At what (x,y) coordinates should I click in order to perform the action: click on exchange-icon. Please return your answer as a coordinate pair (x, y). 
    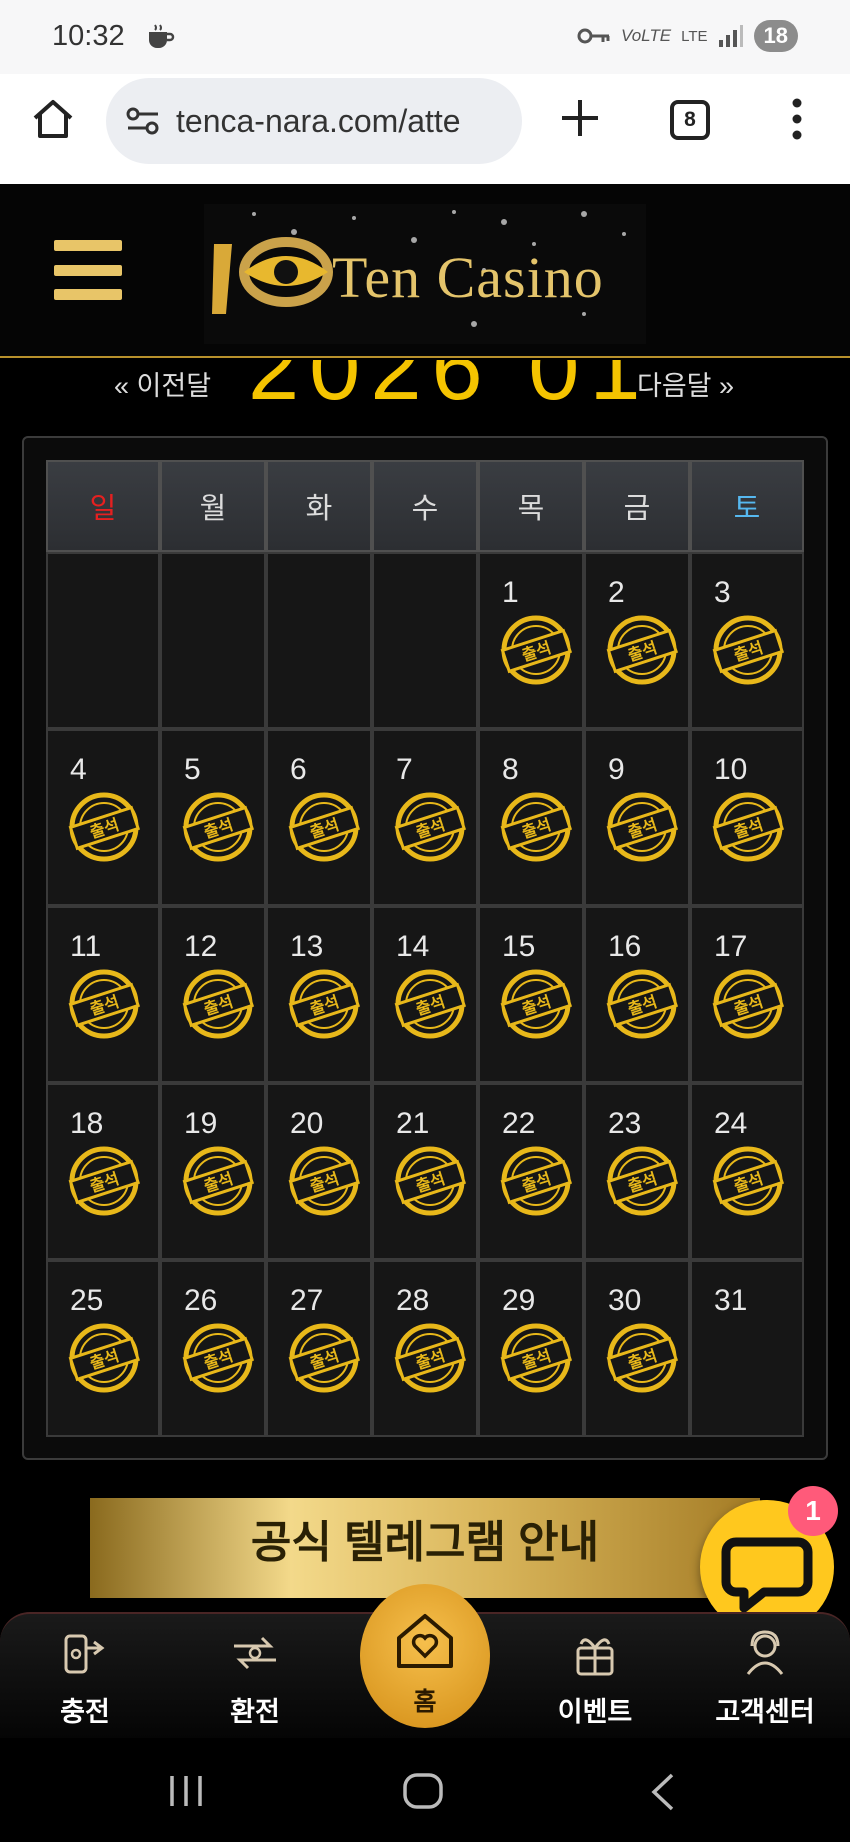
    Looking at the image, I should click on (255, 1653).